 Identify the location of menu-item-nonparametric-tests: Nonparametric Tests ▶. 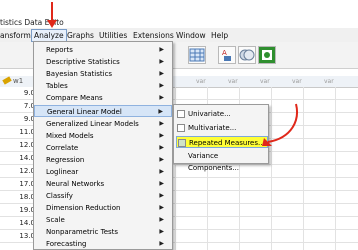
(103, 232).